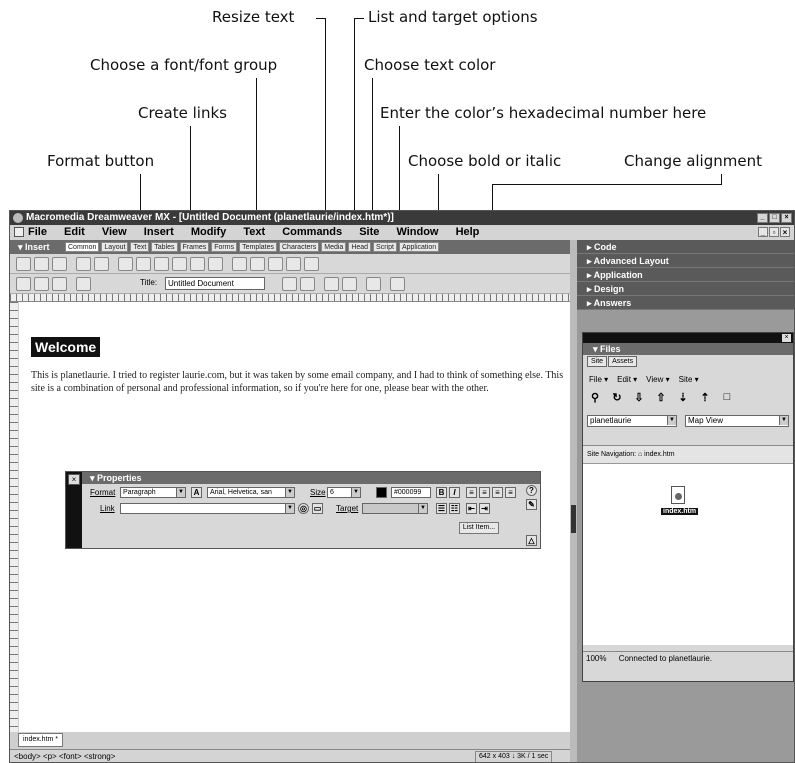 The image size is (795, 763). Describe the element at coordinates (208, 232) in the screenshot. I see `menu-modify: Modify` at that location.